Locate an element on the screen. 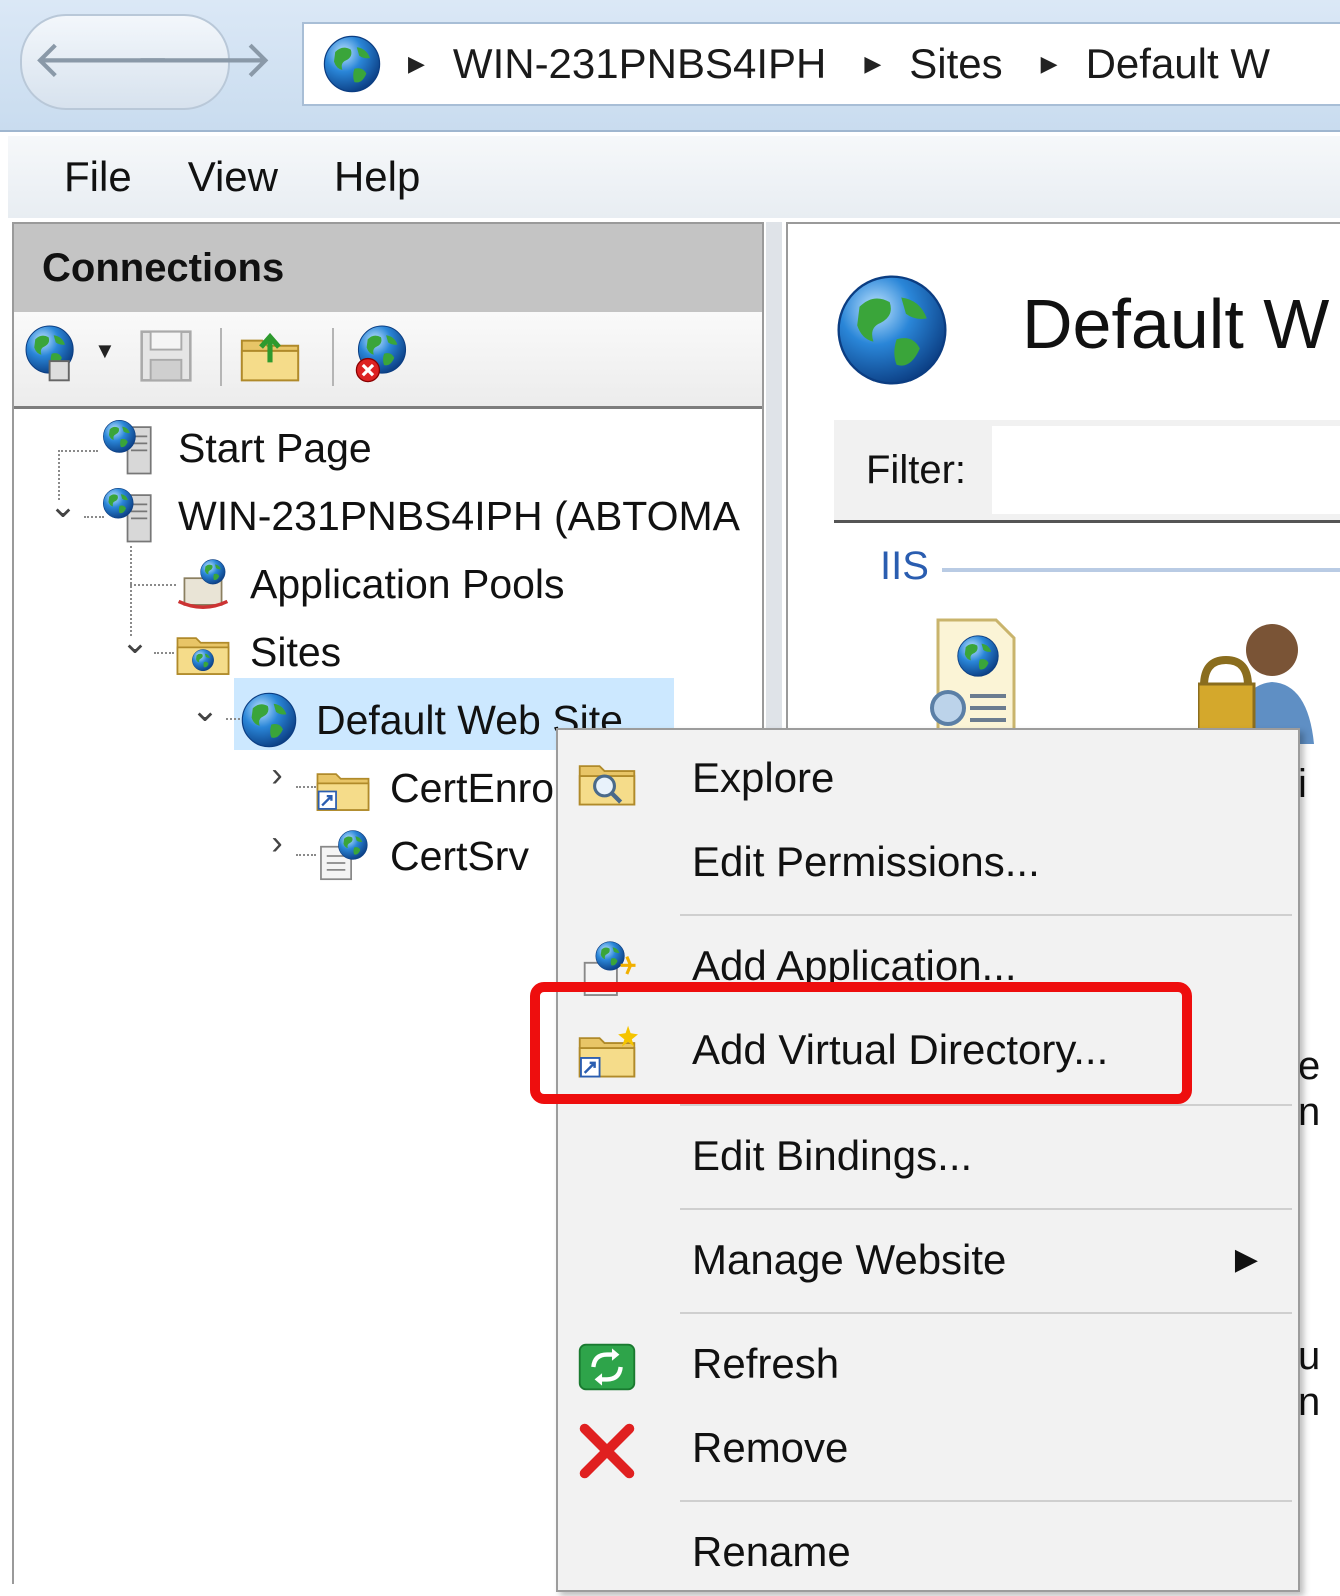 Image resolution: width=1340 pixels, height=1596 pixels. group-divider is located at coordinates (1141, 570).